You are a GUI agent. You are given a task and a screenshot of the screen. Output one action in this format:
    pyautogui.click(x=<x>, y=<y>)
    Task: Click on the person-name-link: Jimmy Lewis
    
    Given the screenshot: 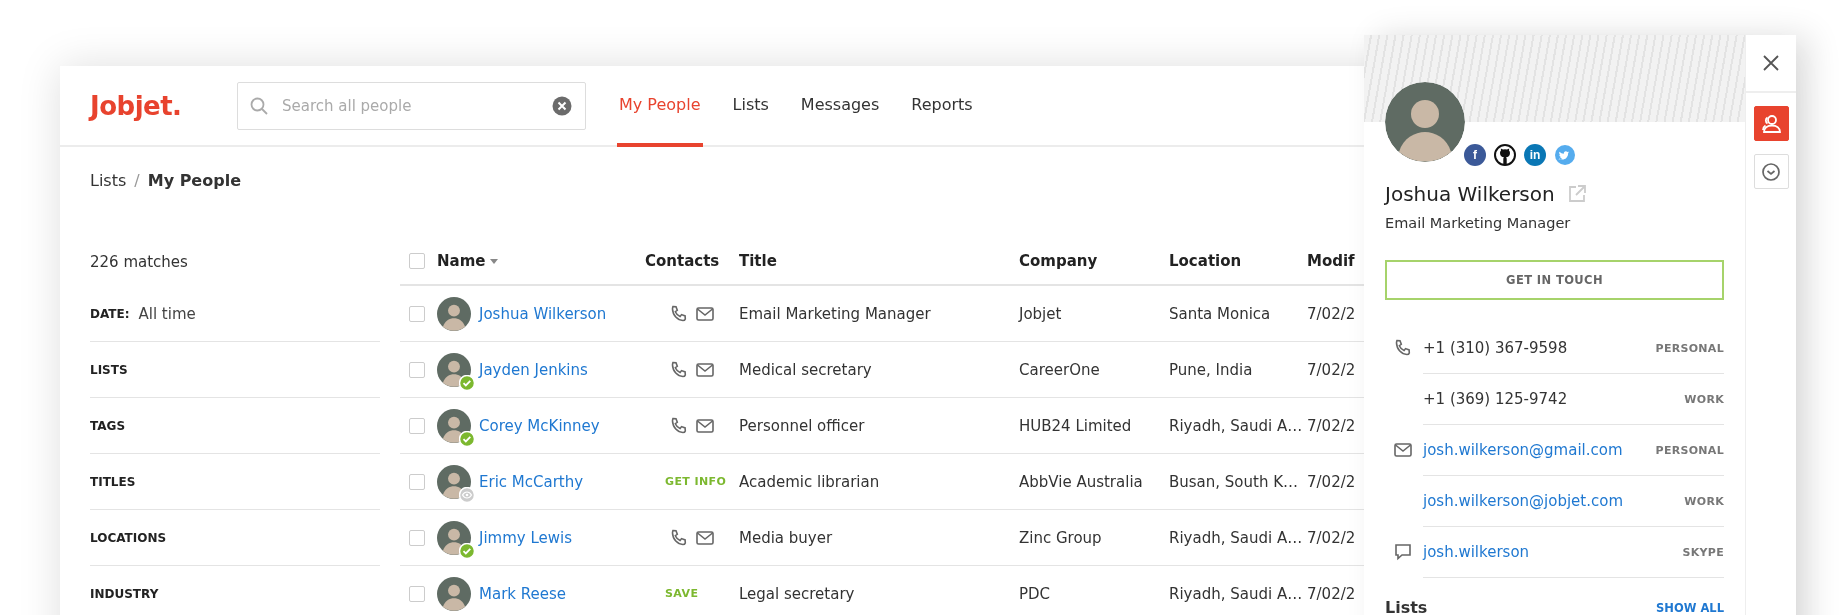 What is the action you would take?
    pyautogui.click(x=526, y=537)
    